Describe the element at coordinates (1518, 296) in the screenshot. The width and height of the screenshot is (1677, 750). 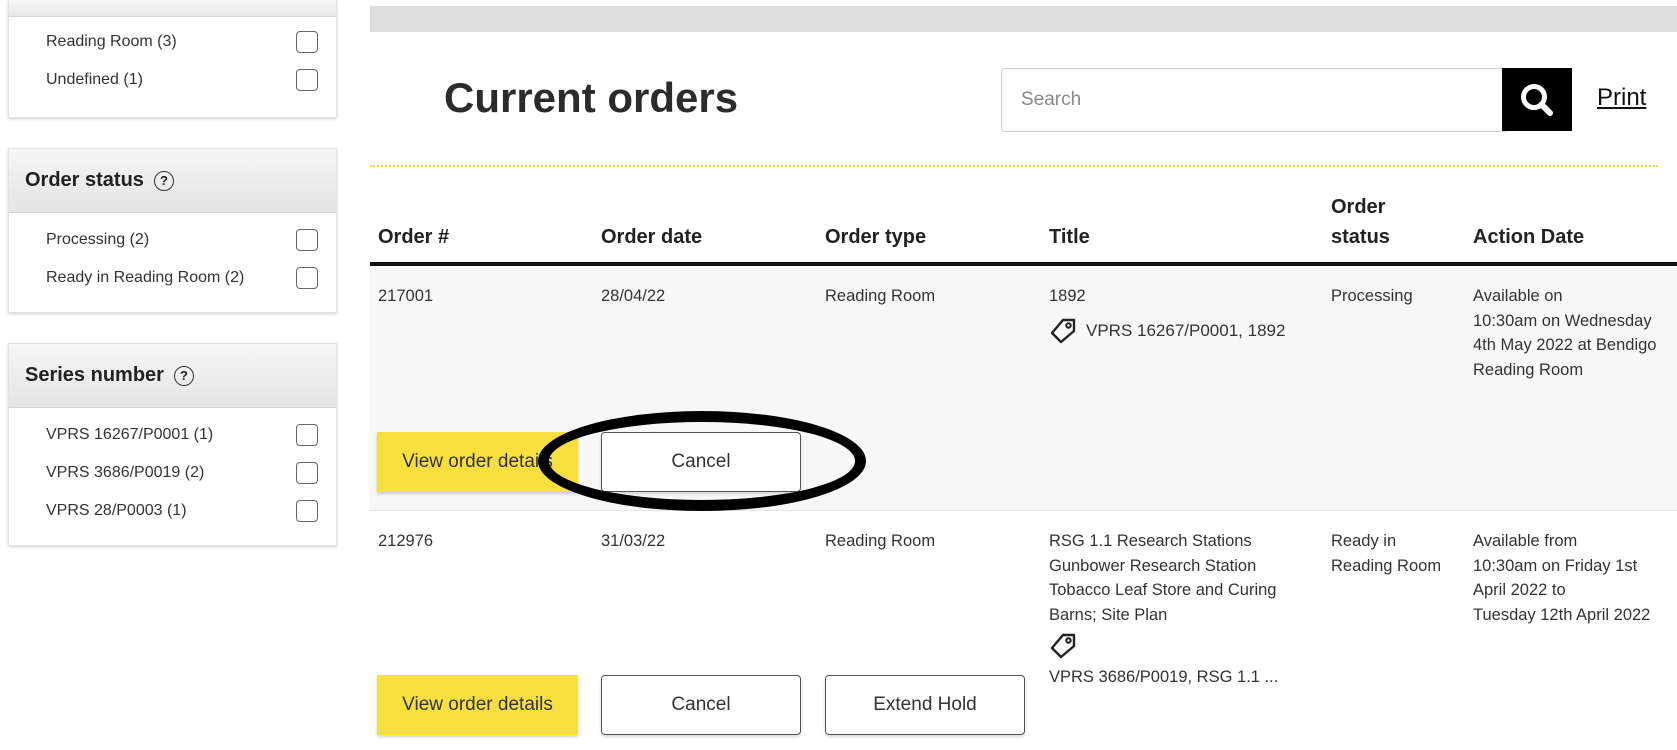
I see `action-date-line: Available on` at that location.